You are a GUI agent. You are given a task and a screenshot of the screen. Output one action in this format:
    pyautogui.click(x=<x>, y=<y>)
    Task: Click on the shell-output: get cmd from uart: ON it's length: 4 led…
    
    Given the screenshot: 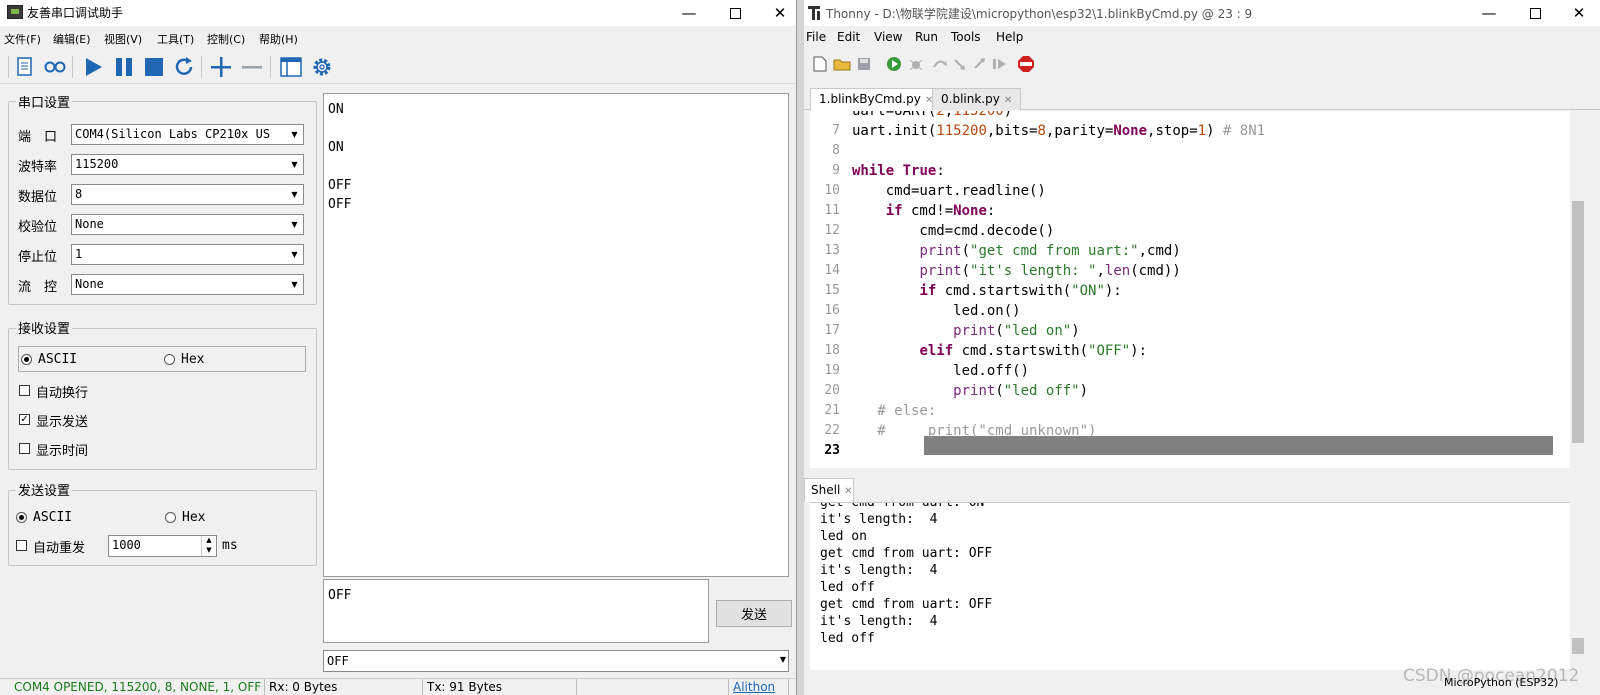 What is the action you would take?
    pyautogui.click(x=1190, y=586)
    